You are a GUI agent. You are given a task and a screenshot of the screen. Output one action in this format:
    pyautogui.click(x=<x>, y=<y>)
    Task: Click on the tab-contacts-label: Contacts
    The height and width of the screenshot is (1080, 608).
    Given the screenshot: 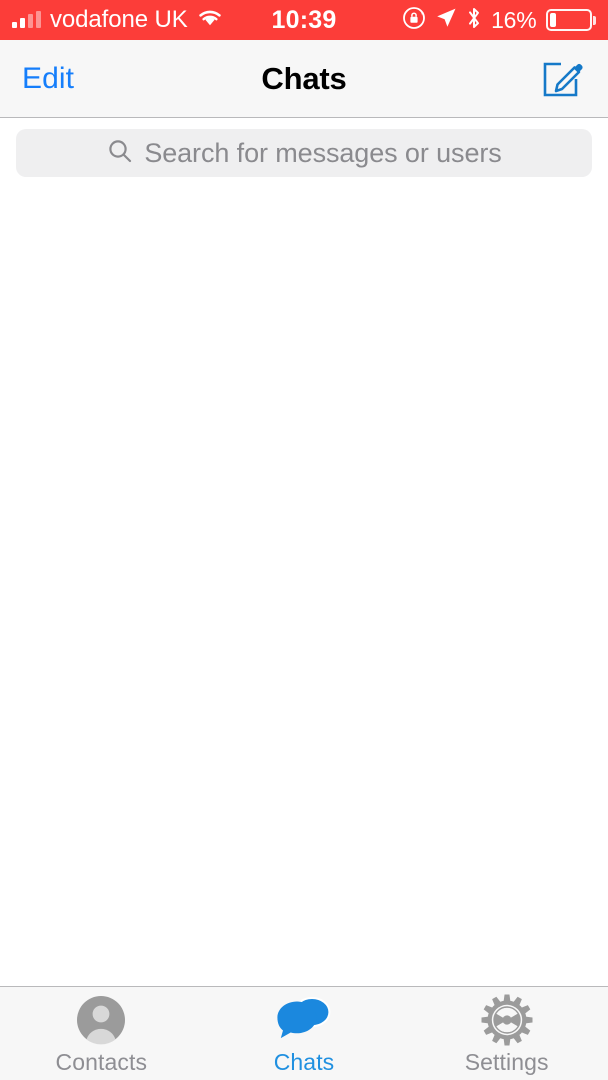 What is the action you would take?
    pyautogui.click(x=101, y=1062)
    